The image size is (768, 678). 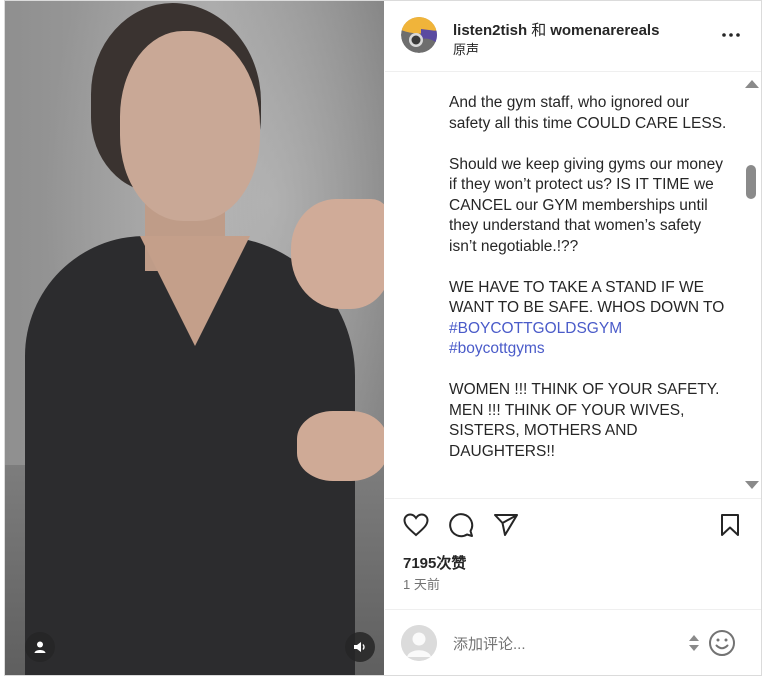 What do you see at coordinates (563, 644) in the screenshot?
I see `comment-input` at bounding box center [563, 644].